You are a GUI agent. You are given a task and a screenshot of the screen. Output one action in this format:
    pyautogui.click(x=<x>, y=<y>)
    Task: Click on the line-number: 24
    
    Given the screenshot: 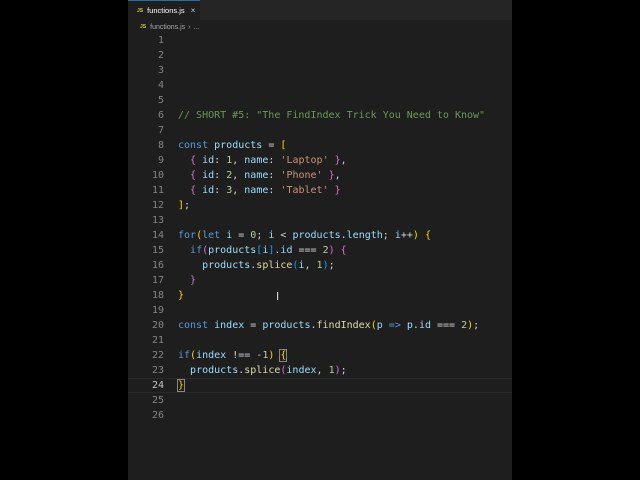 What is the action you would take?
    pyautogui.click(x=157, y=385)
    